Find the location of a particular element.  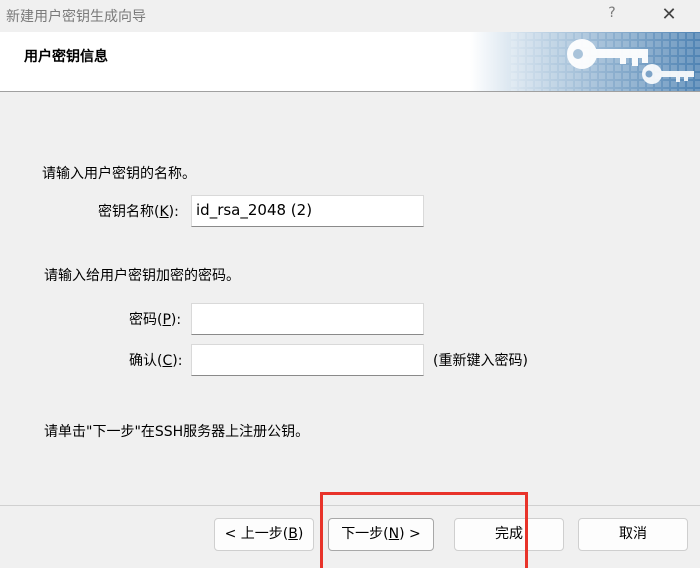

confirm-hint: (重新键入密码) is located at coordinates (480, 361).